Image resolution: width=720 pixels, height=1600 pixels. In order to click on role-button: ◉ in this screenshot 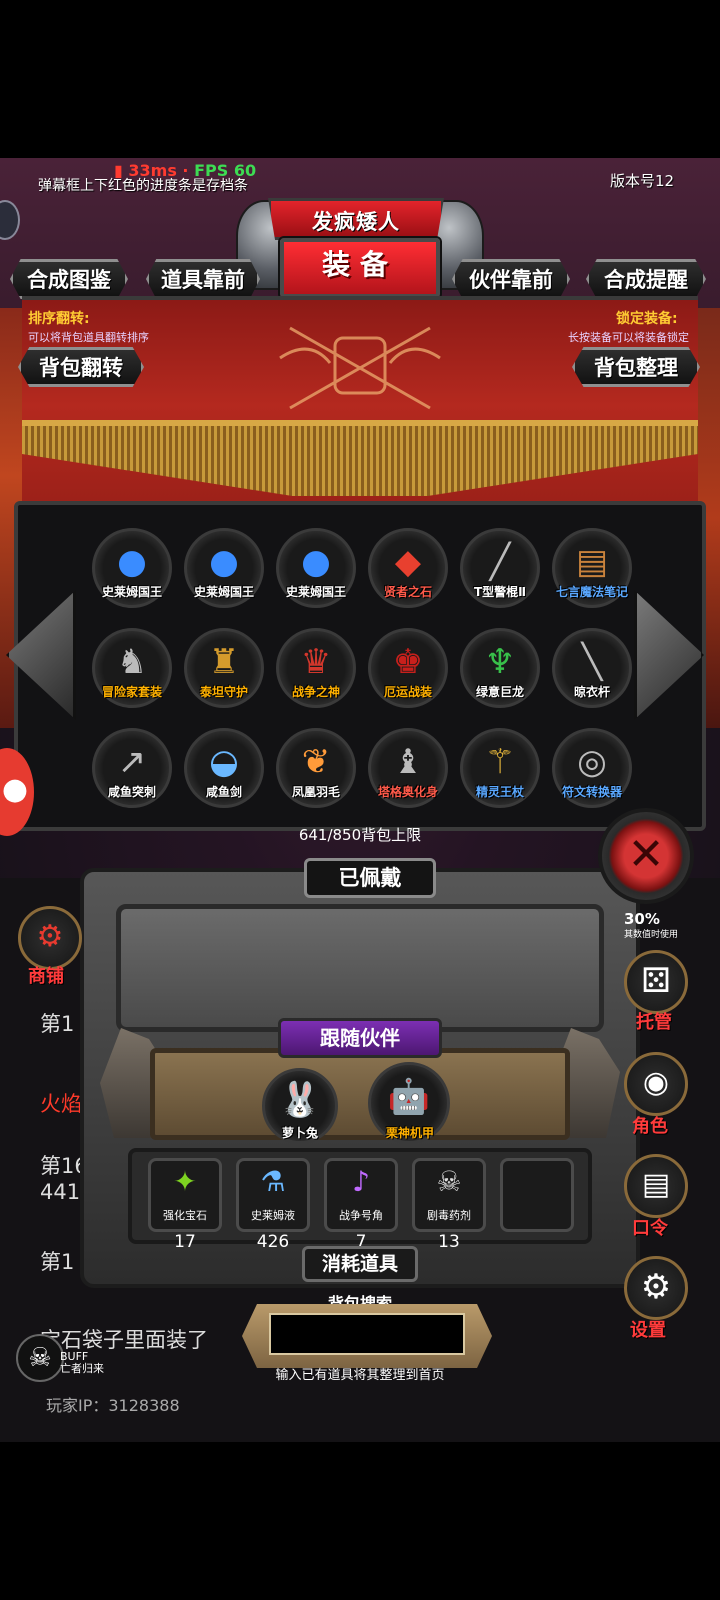, I will do `click(656, 1084)`.